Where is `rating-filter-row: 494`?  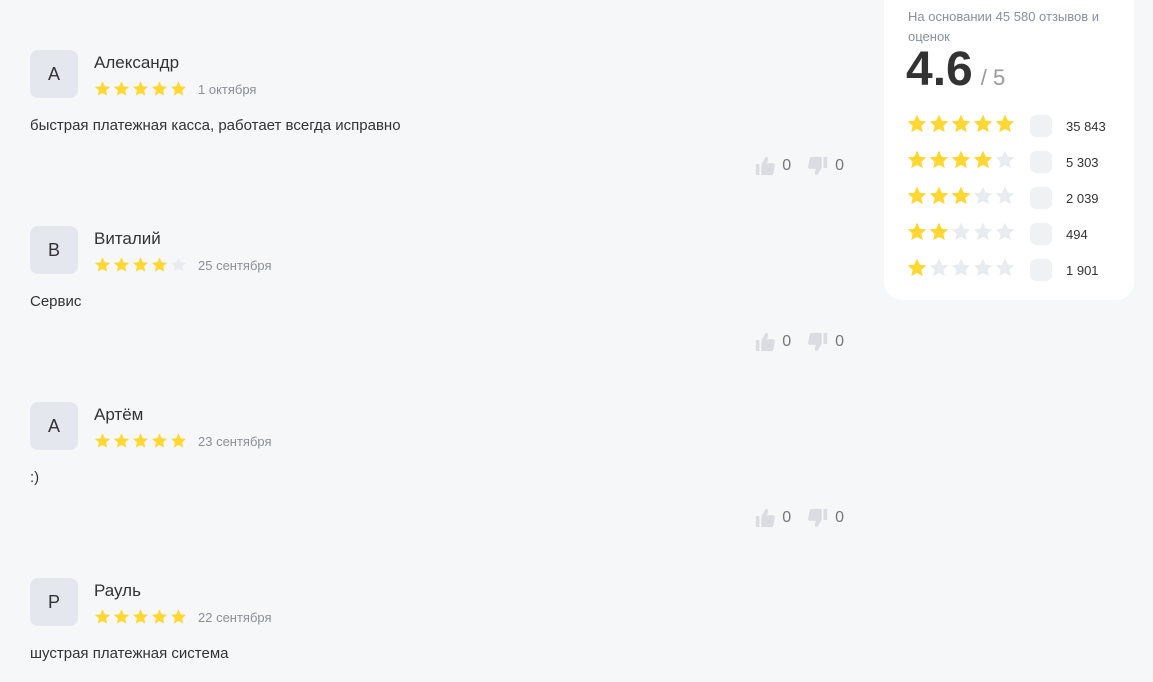 rating-filter-row: 494 is located at coordinates (1006, 234).